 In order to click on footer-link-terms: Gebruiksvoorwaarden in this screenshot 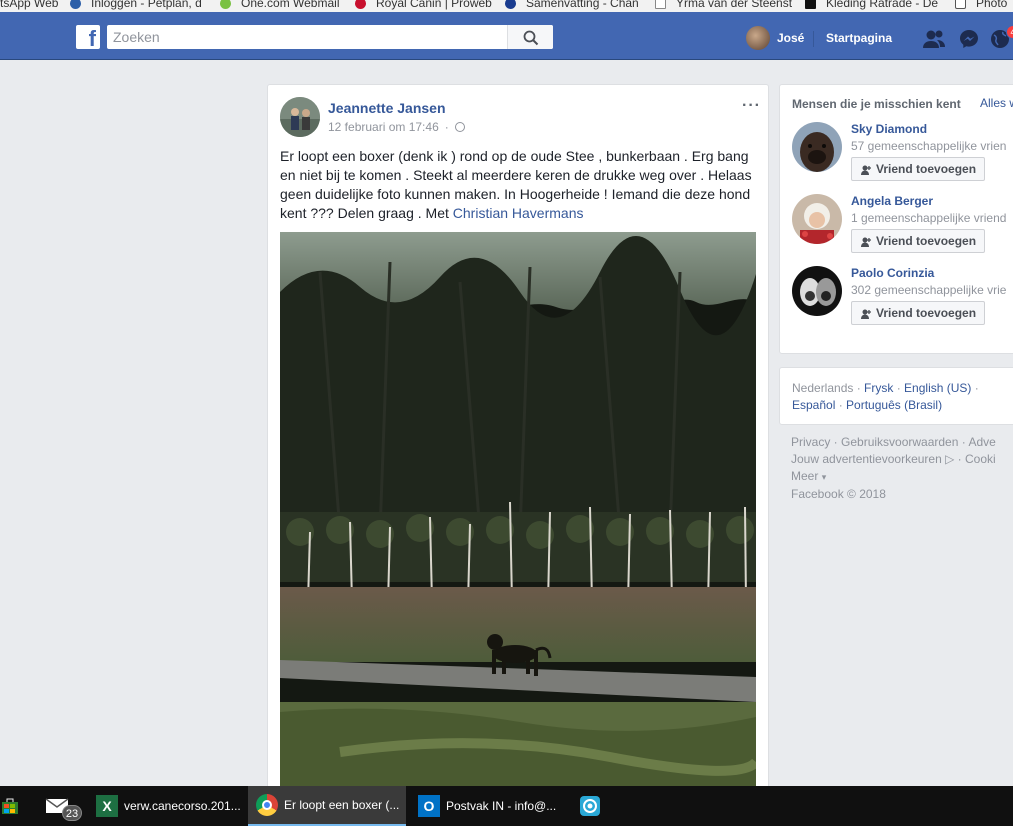, I will do `click(899, 442)`.